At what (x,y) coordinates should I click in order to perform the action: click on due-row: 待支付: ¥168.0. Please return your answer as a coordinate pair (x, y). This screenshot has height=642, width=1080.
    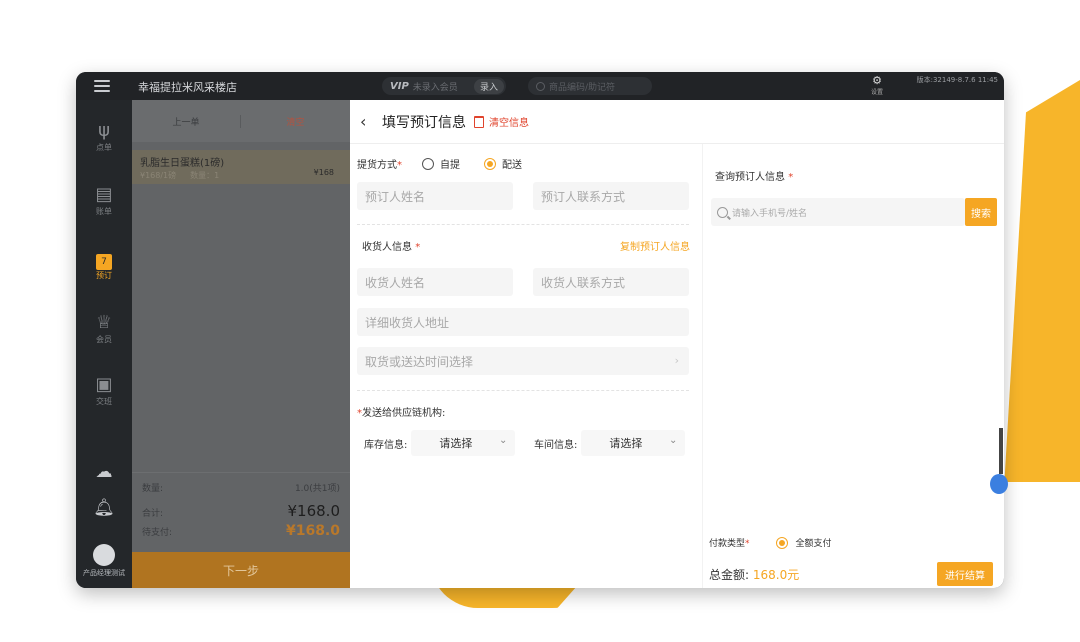
    Looking at the image, I should click on (241, 533).